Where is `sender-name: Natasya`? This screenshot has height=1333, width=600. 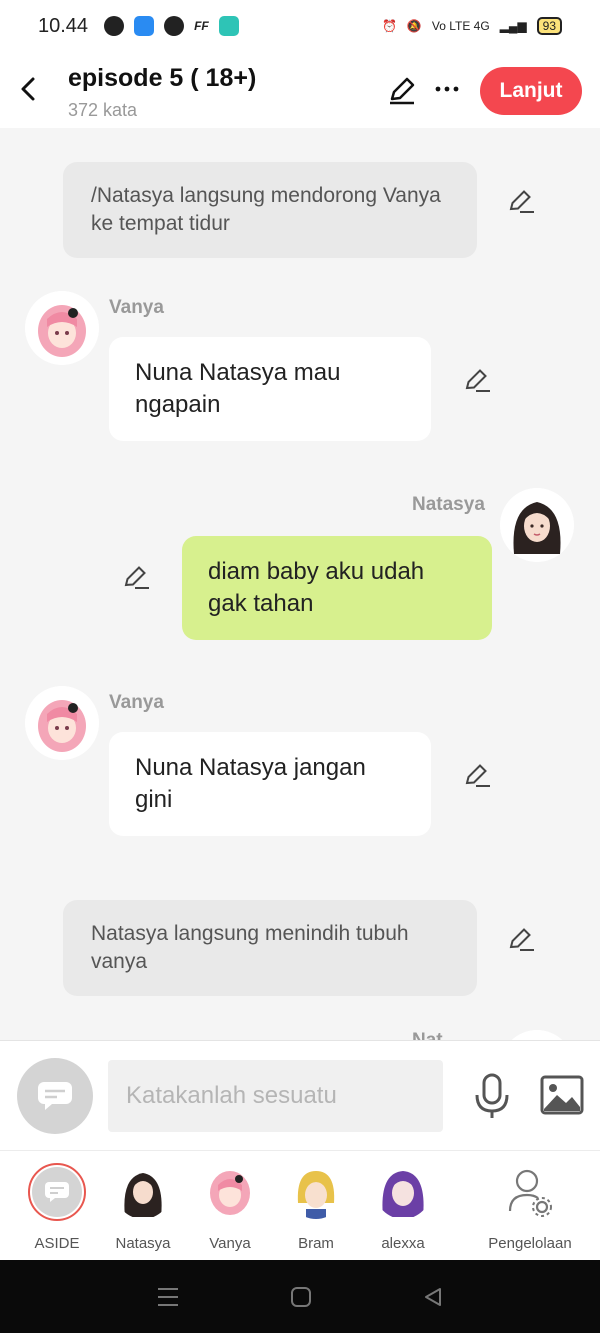 sender-name: Natasya is located at coordinates (448, 504).